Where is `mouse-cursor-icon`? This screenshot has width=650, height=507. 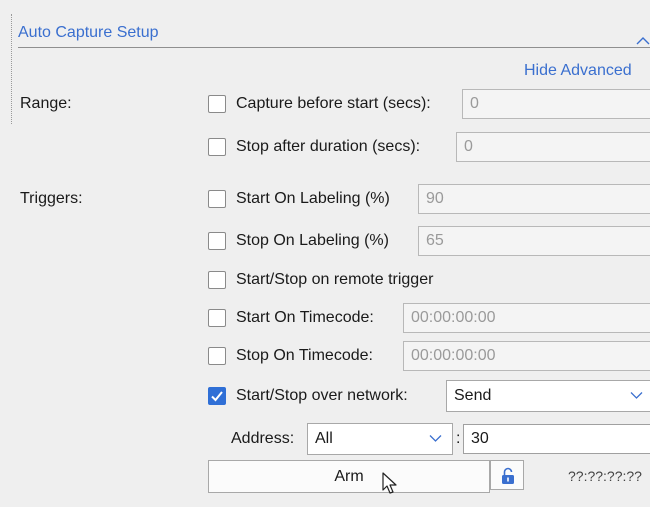
mouse-cursor-icon is located at coordinates (391, 486).